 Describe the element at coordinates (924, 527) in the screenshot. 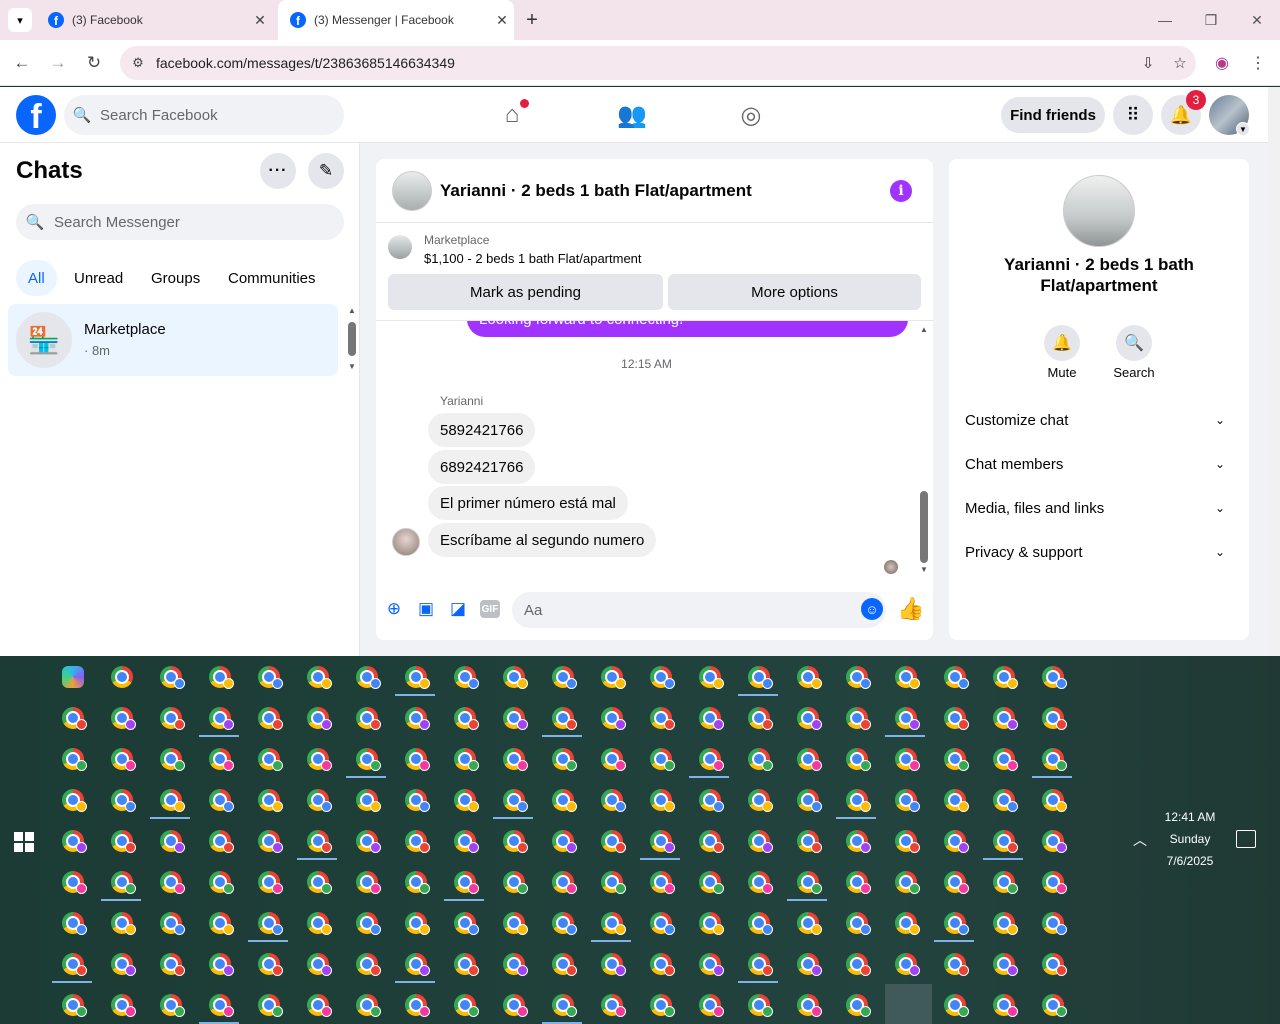

I see `scrollbar-thumb` at that location.